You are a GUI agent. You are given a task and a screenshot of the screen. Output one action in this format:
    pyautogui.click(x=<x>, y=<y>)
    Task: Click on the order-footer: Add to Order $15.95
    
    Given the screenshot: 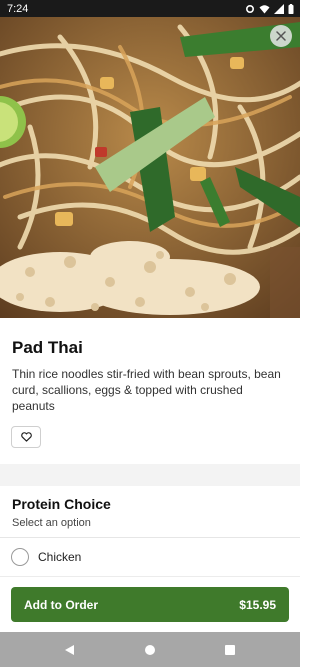 What is the action you would take?
    pyautogui.click(x=150, y=604)
    